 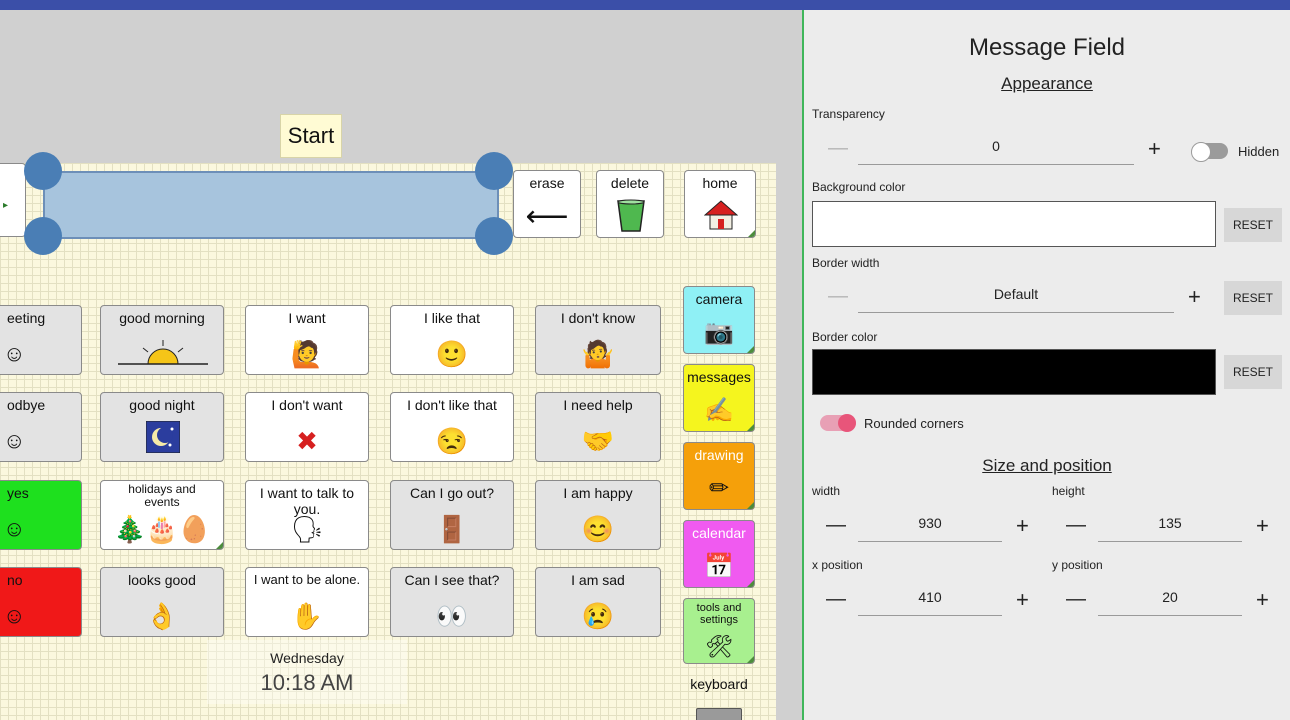 What do you see at coordinates (162, 602) in the screenshot?
I see `tile-looks-good: looks good 👌` at bounding box center [162, 602].